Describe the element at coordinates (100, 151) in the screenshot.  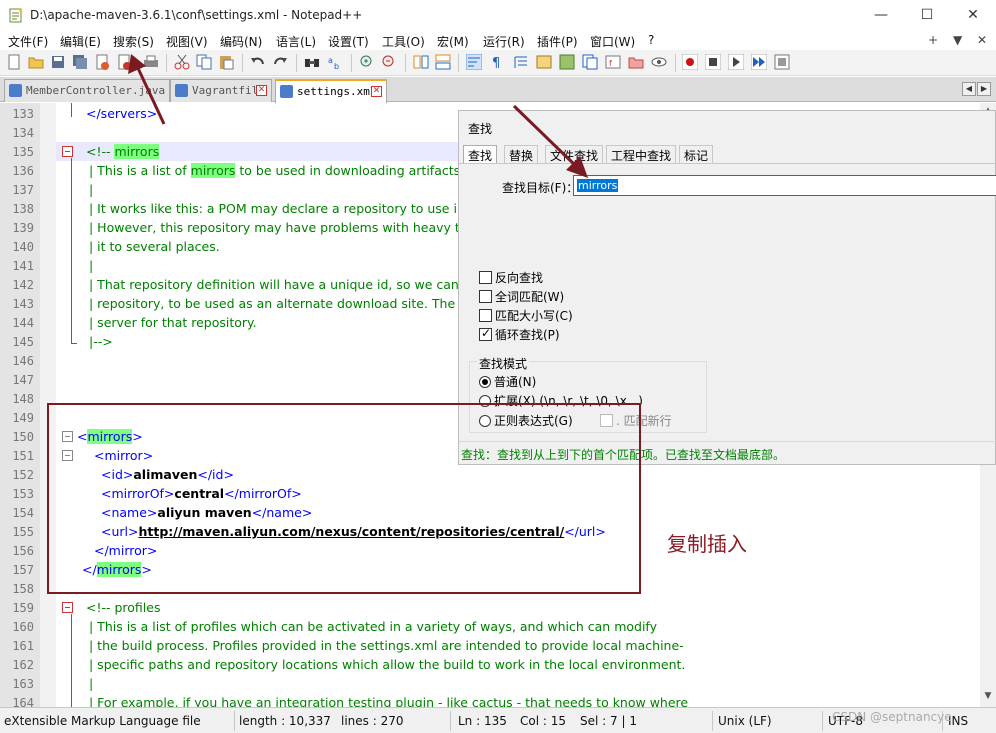
I see `comment-text: <!--` at that location.